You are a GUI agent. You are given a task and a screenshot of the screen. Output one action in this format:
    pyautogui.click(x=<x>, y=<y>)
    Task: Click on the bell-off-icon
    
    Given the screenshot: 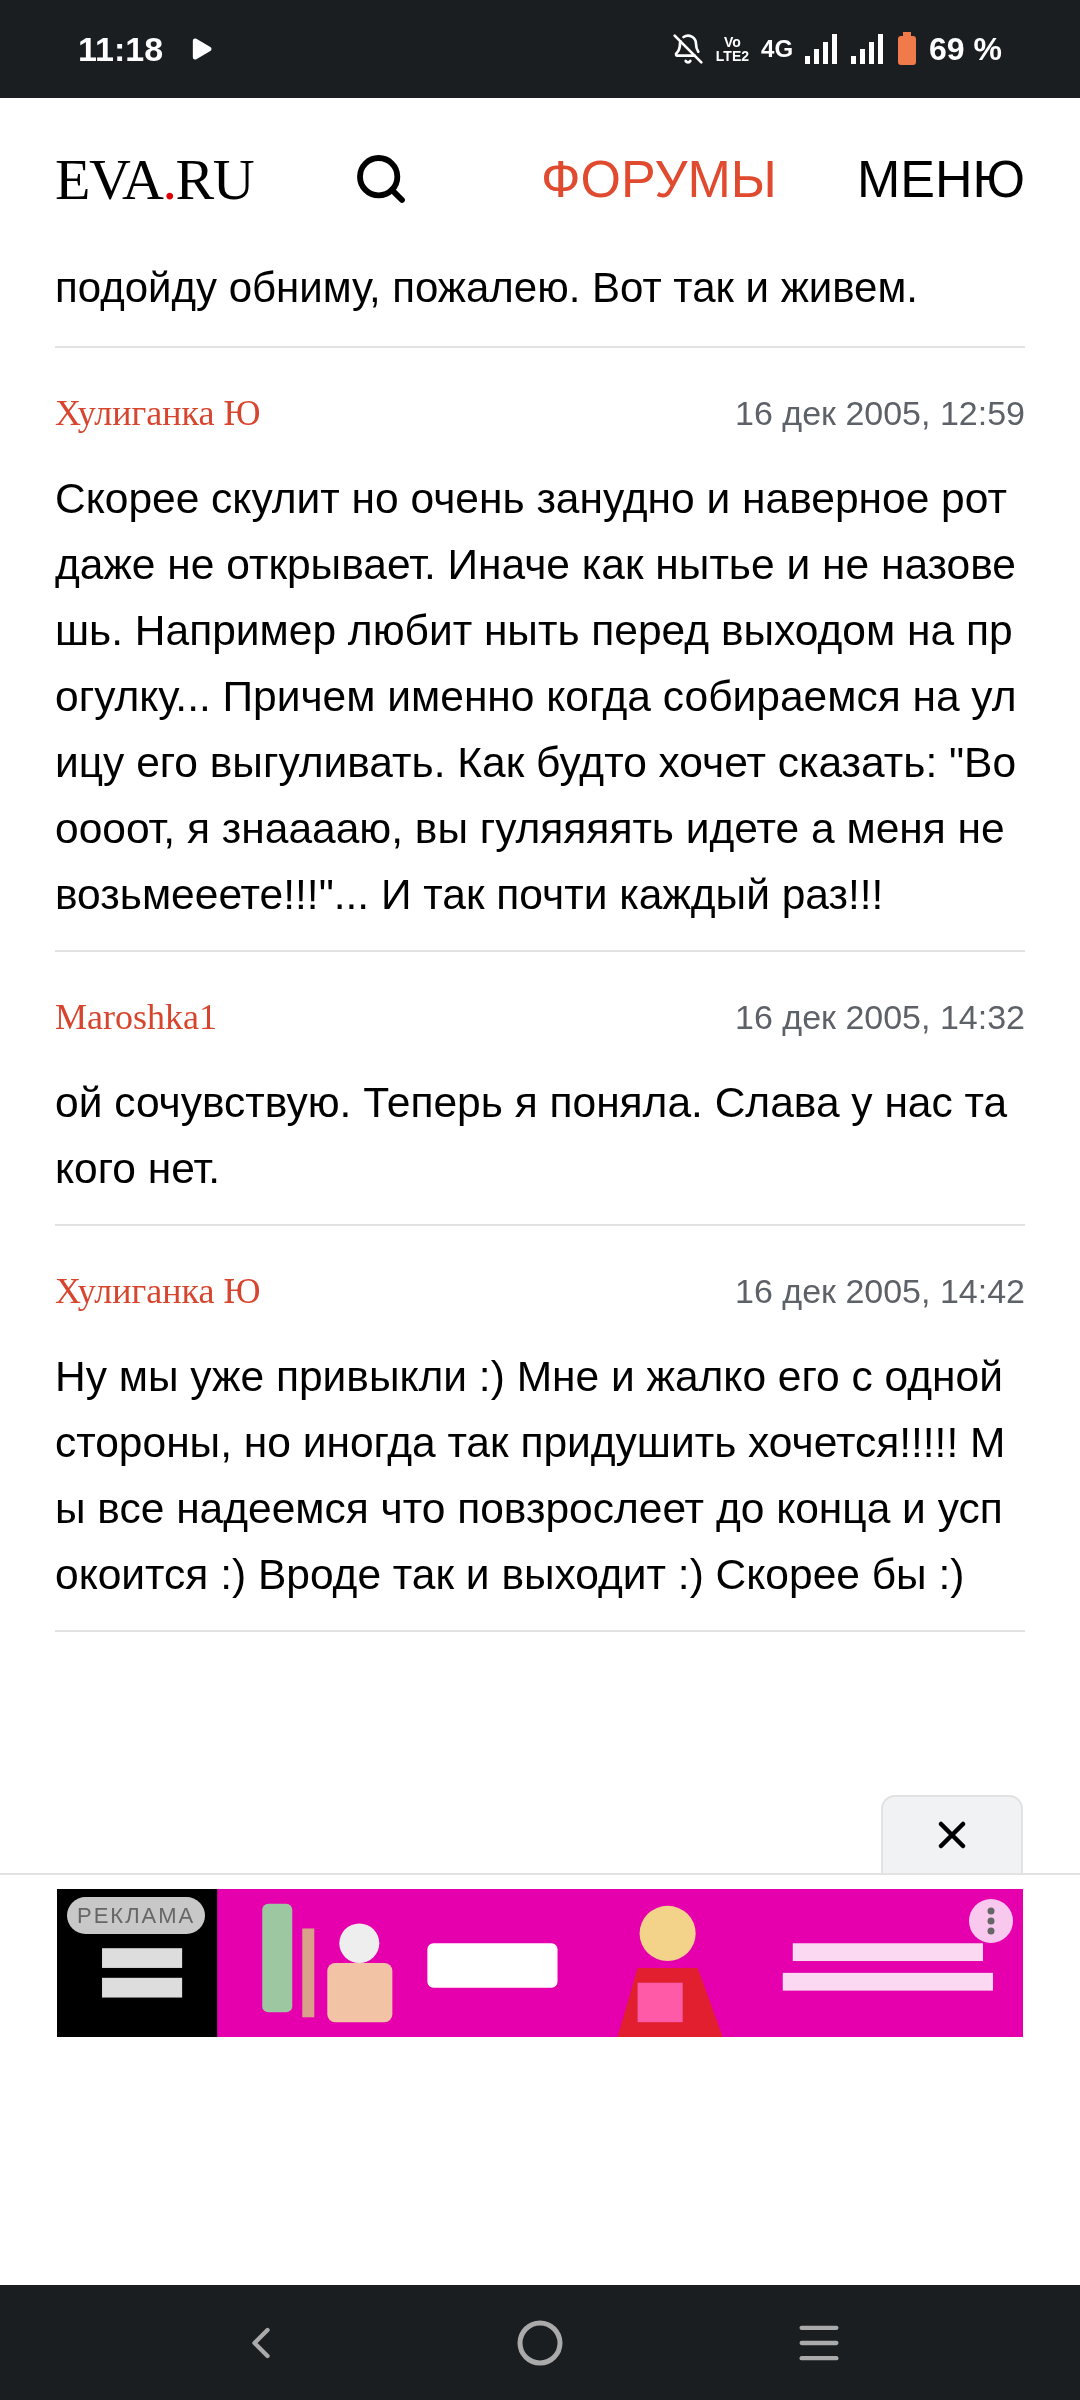 What is the action you would take?
    pyautogui.click(x=687, y=49)
    